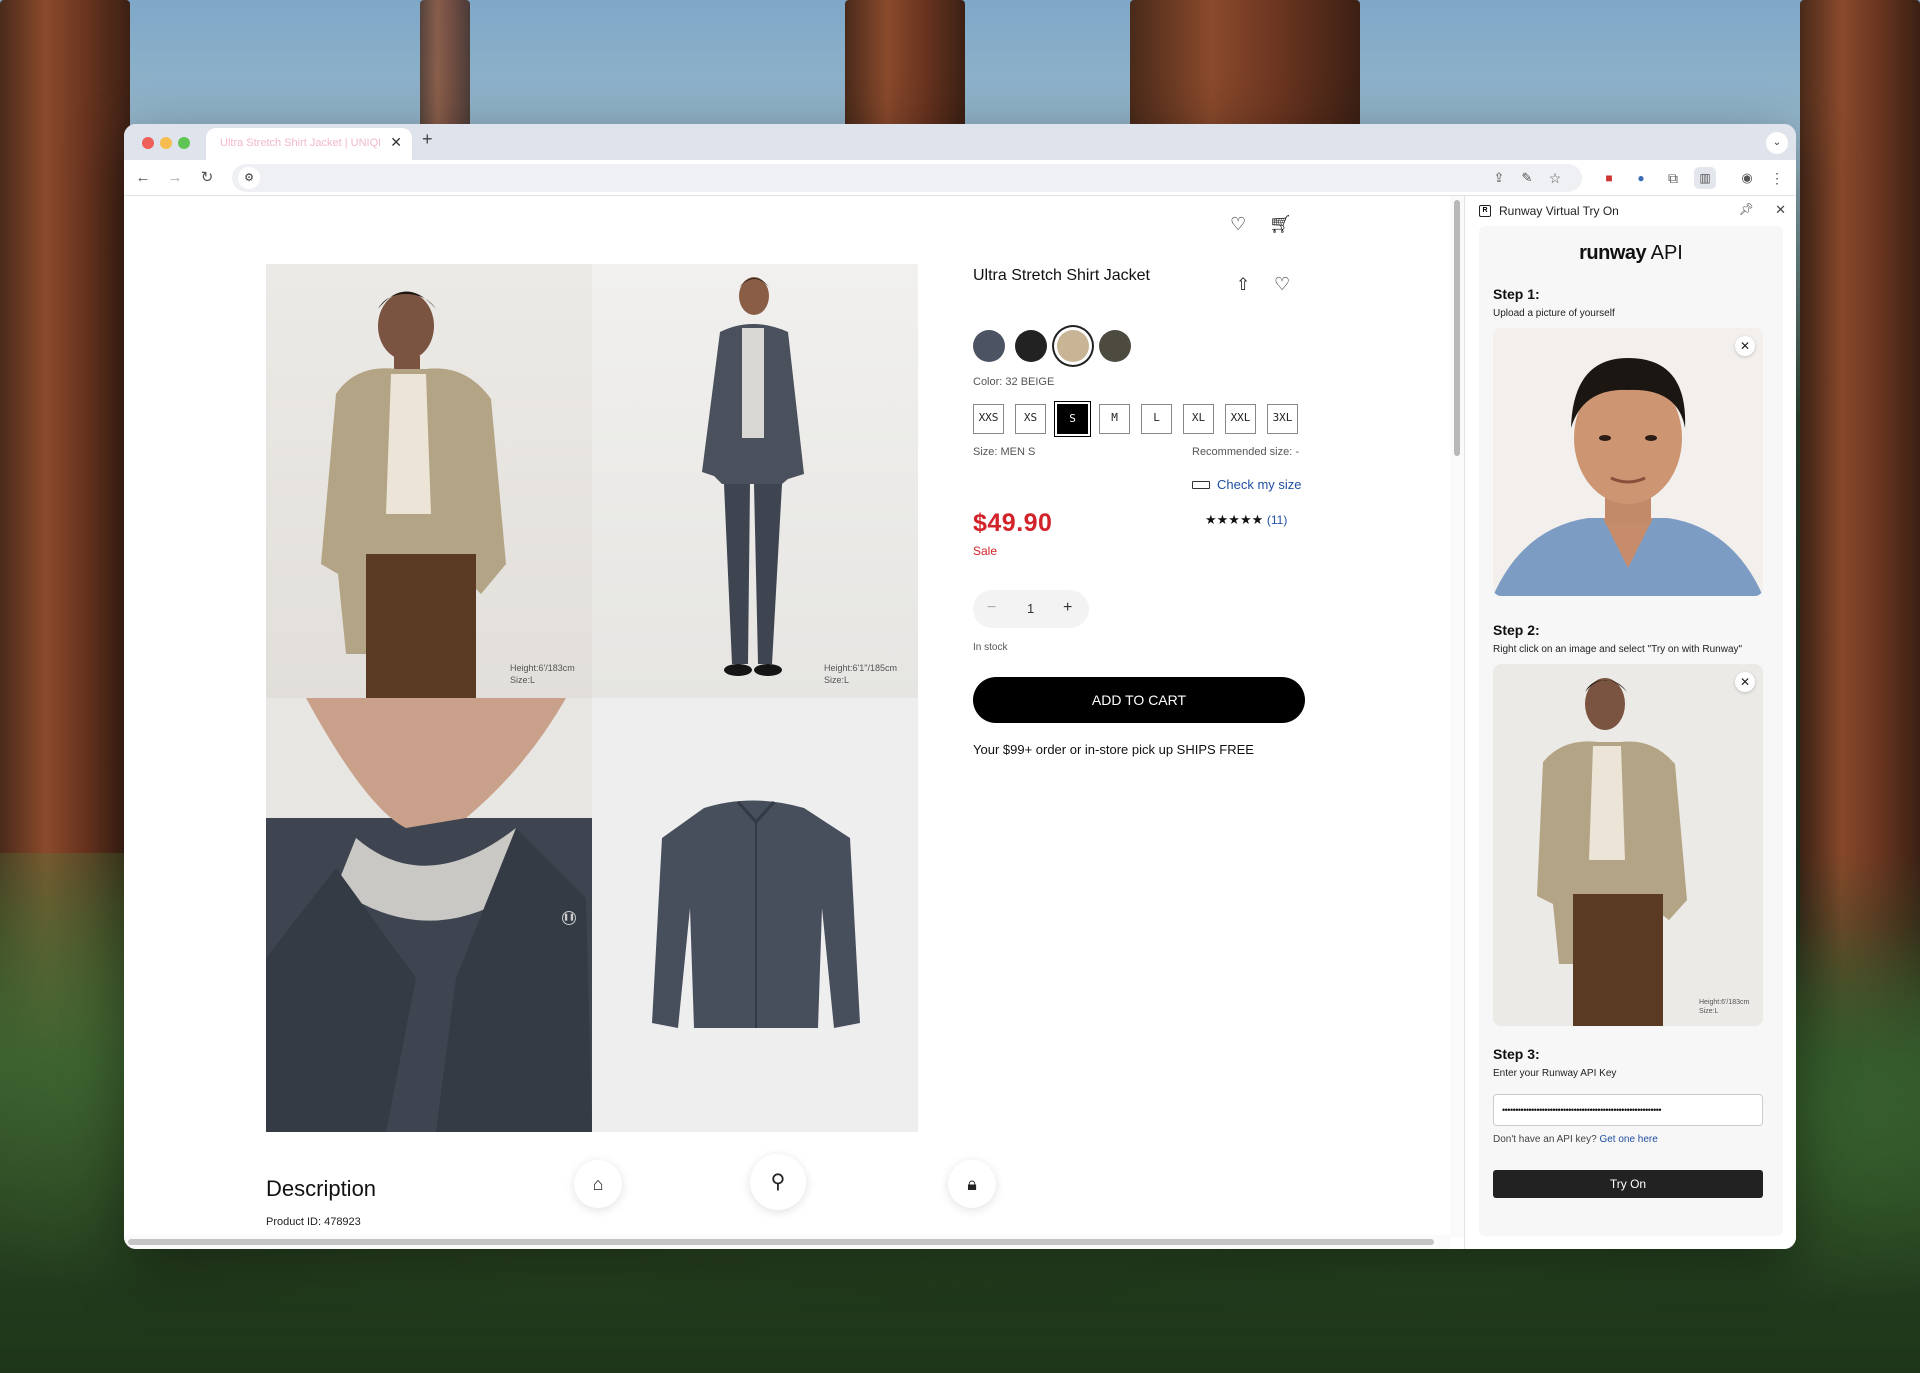  What do you see at coordinates (755, 481) in the screenshot?
I see `product-photo: Height:6'1"/185cm Size:L` at bounding box center [755, 481].